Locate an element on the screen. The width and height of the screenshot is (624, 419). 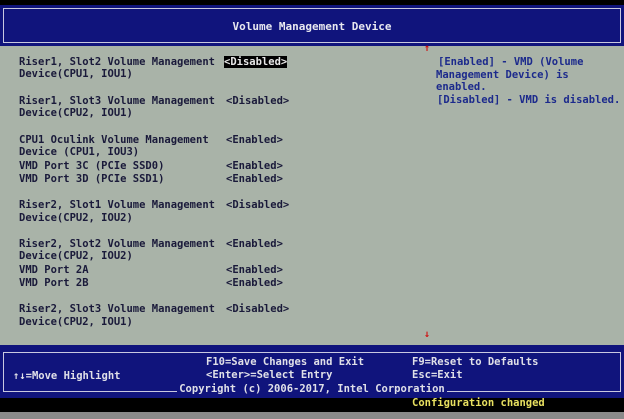
setting-label: Riser2, Slot3 Volume Management is located at coordinates (117, 309).